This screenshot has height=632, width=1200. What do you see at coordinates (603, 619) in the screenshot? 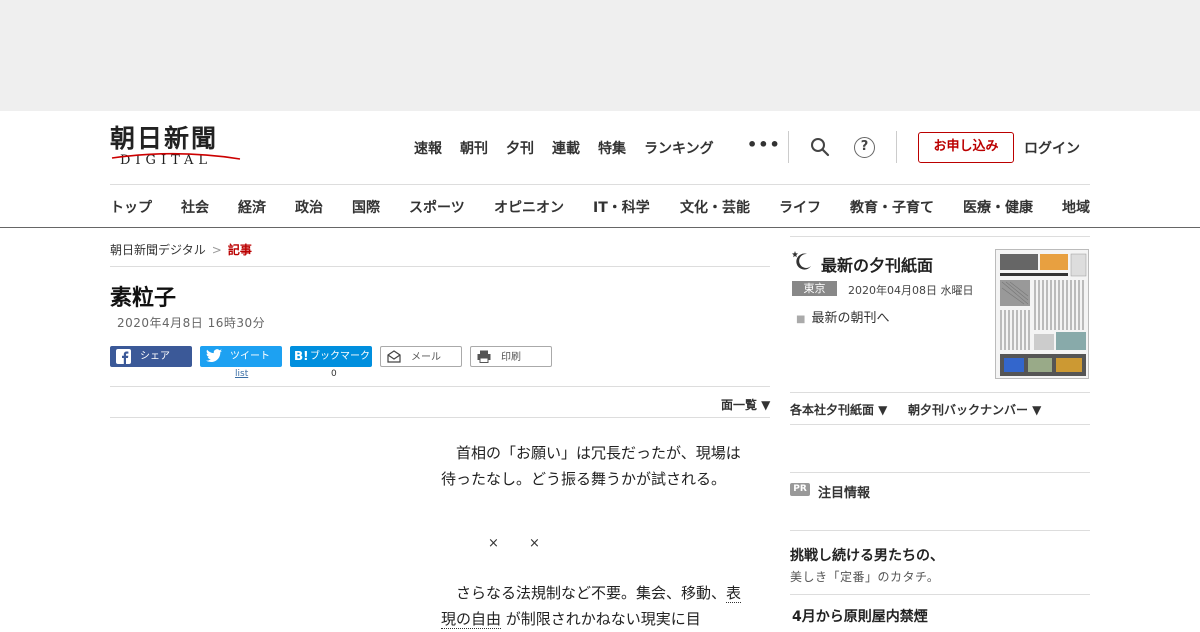
I see `paragraph-text: が制限されかねない現実に目` at bounding box center [603, 619].